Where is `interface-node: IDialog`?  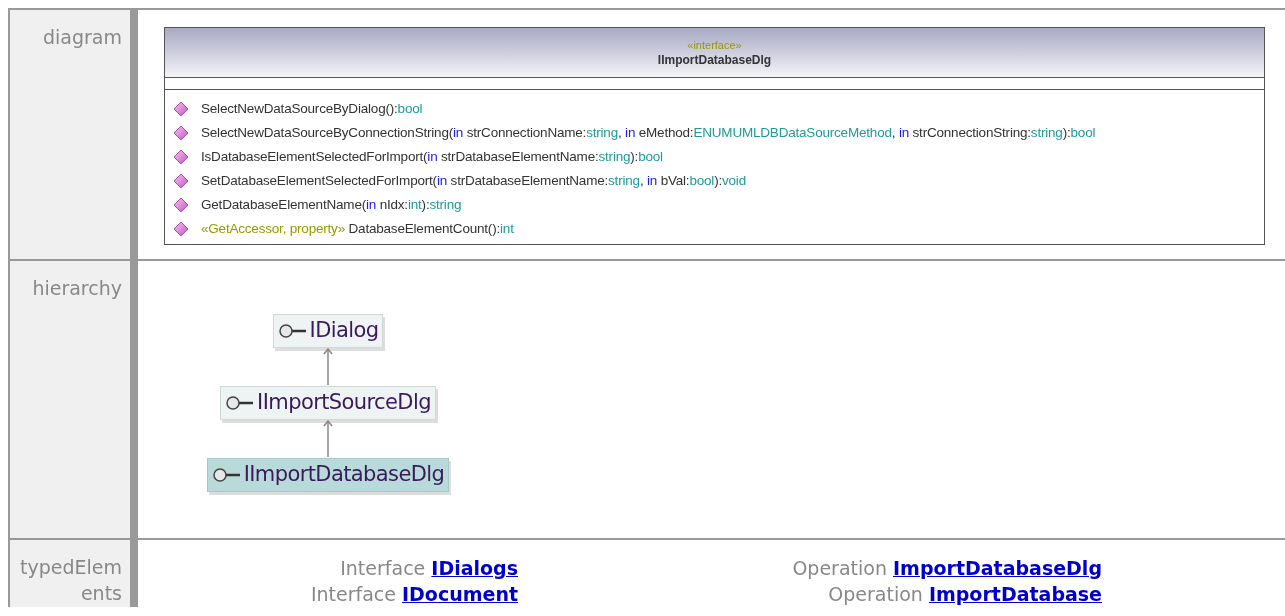 interface-node: IDialog is located at coordinates (328, 331).